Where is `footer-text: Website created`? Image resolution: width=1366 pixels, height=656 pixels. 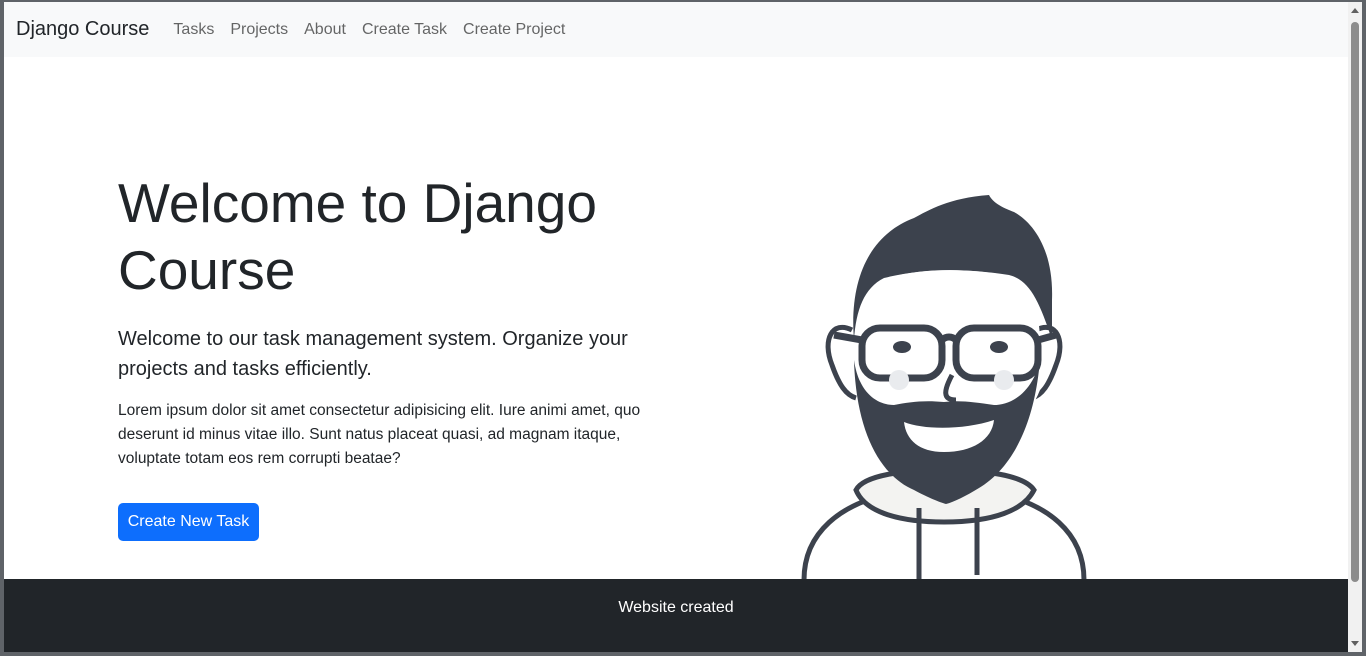 footer-text: Website created is located at coordinates (676, 607).